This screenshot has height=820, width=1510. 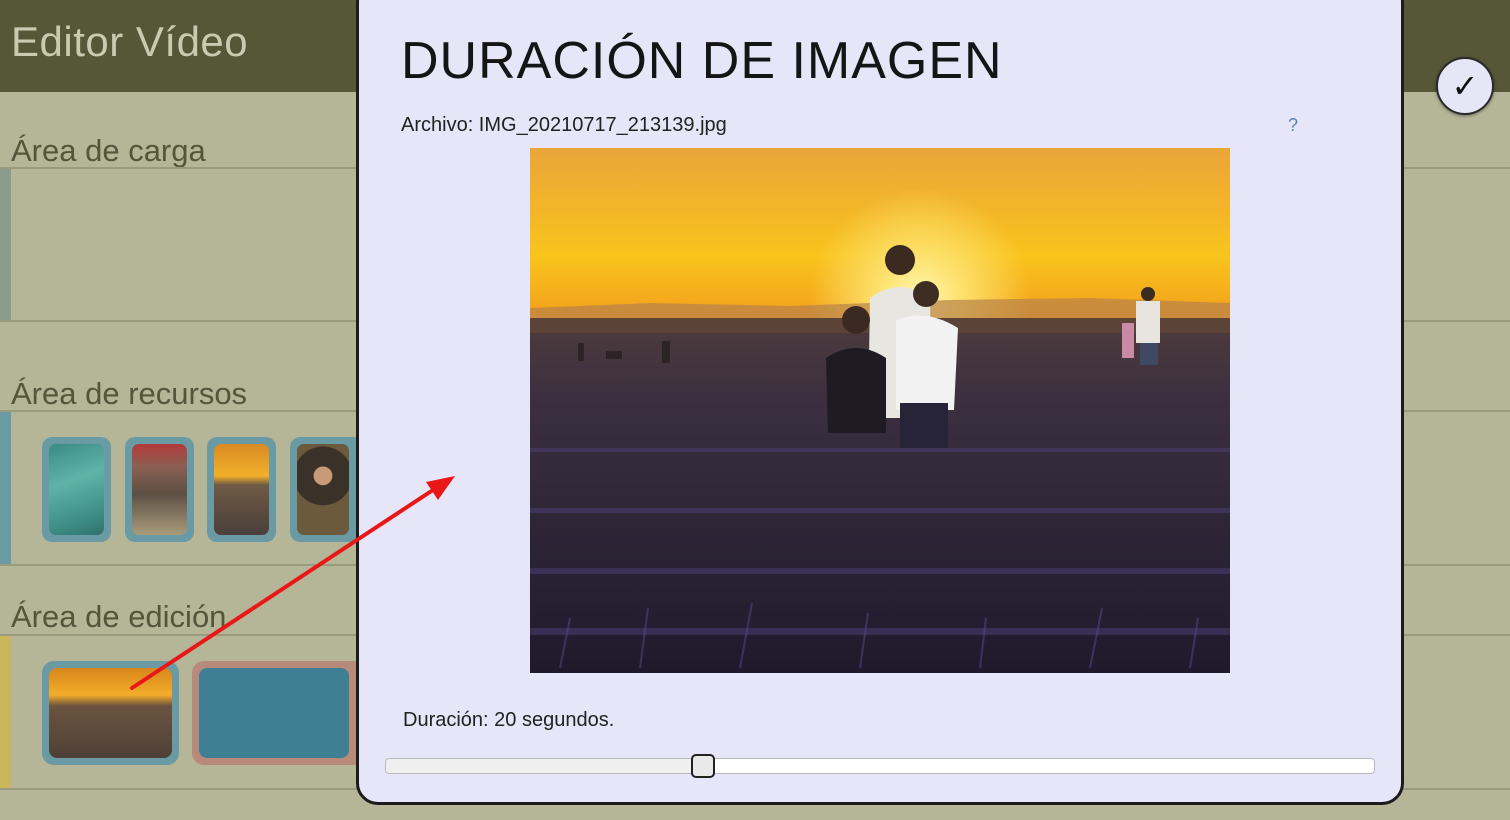 I want to click on editing-area-title: Área de edición, so click(x=119, y=616).